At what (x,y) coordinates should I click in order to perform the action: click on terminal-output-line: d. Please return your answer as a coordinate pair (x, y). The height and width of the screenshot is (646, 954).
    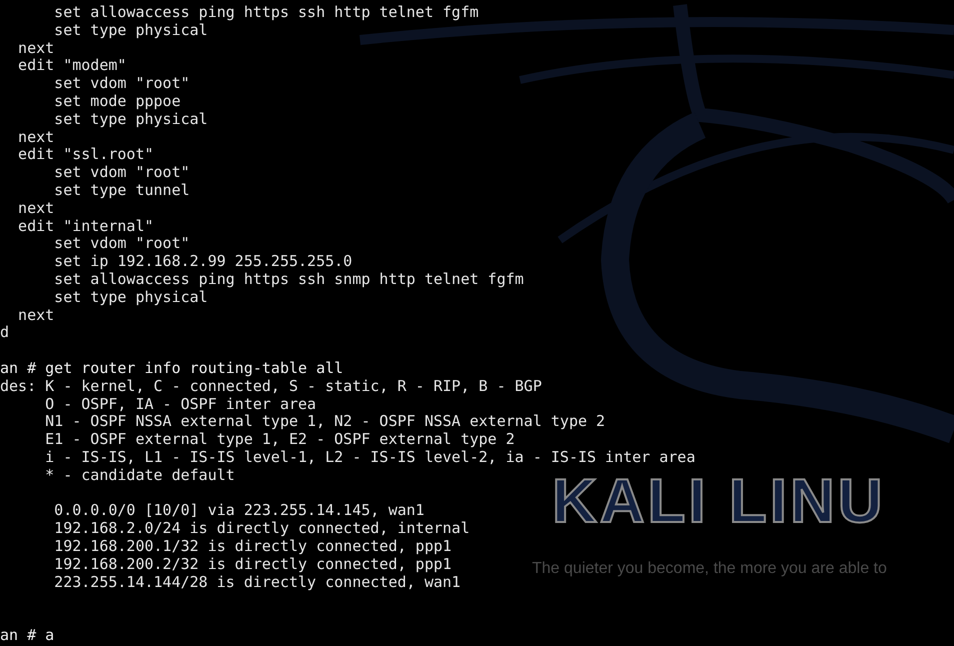
    Looking at the image, I should click on (5, 332).